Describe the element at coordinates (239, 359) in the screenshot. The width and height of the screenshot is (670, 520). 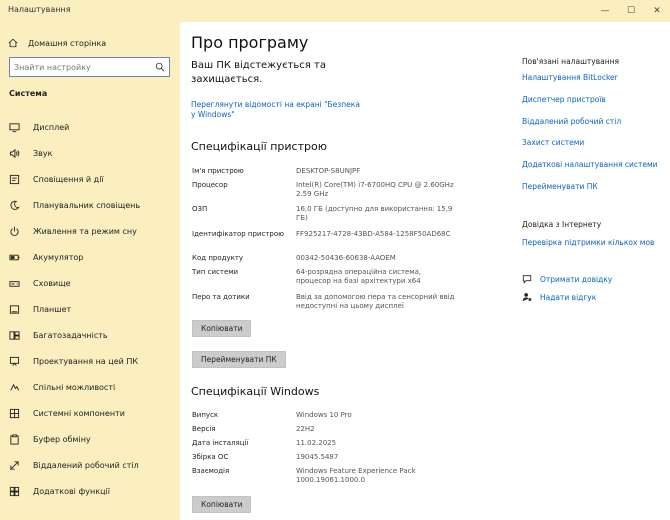
I see `rename-pc-button: Перейменувати ПК` at that location.